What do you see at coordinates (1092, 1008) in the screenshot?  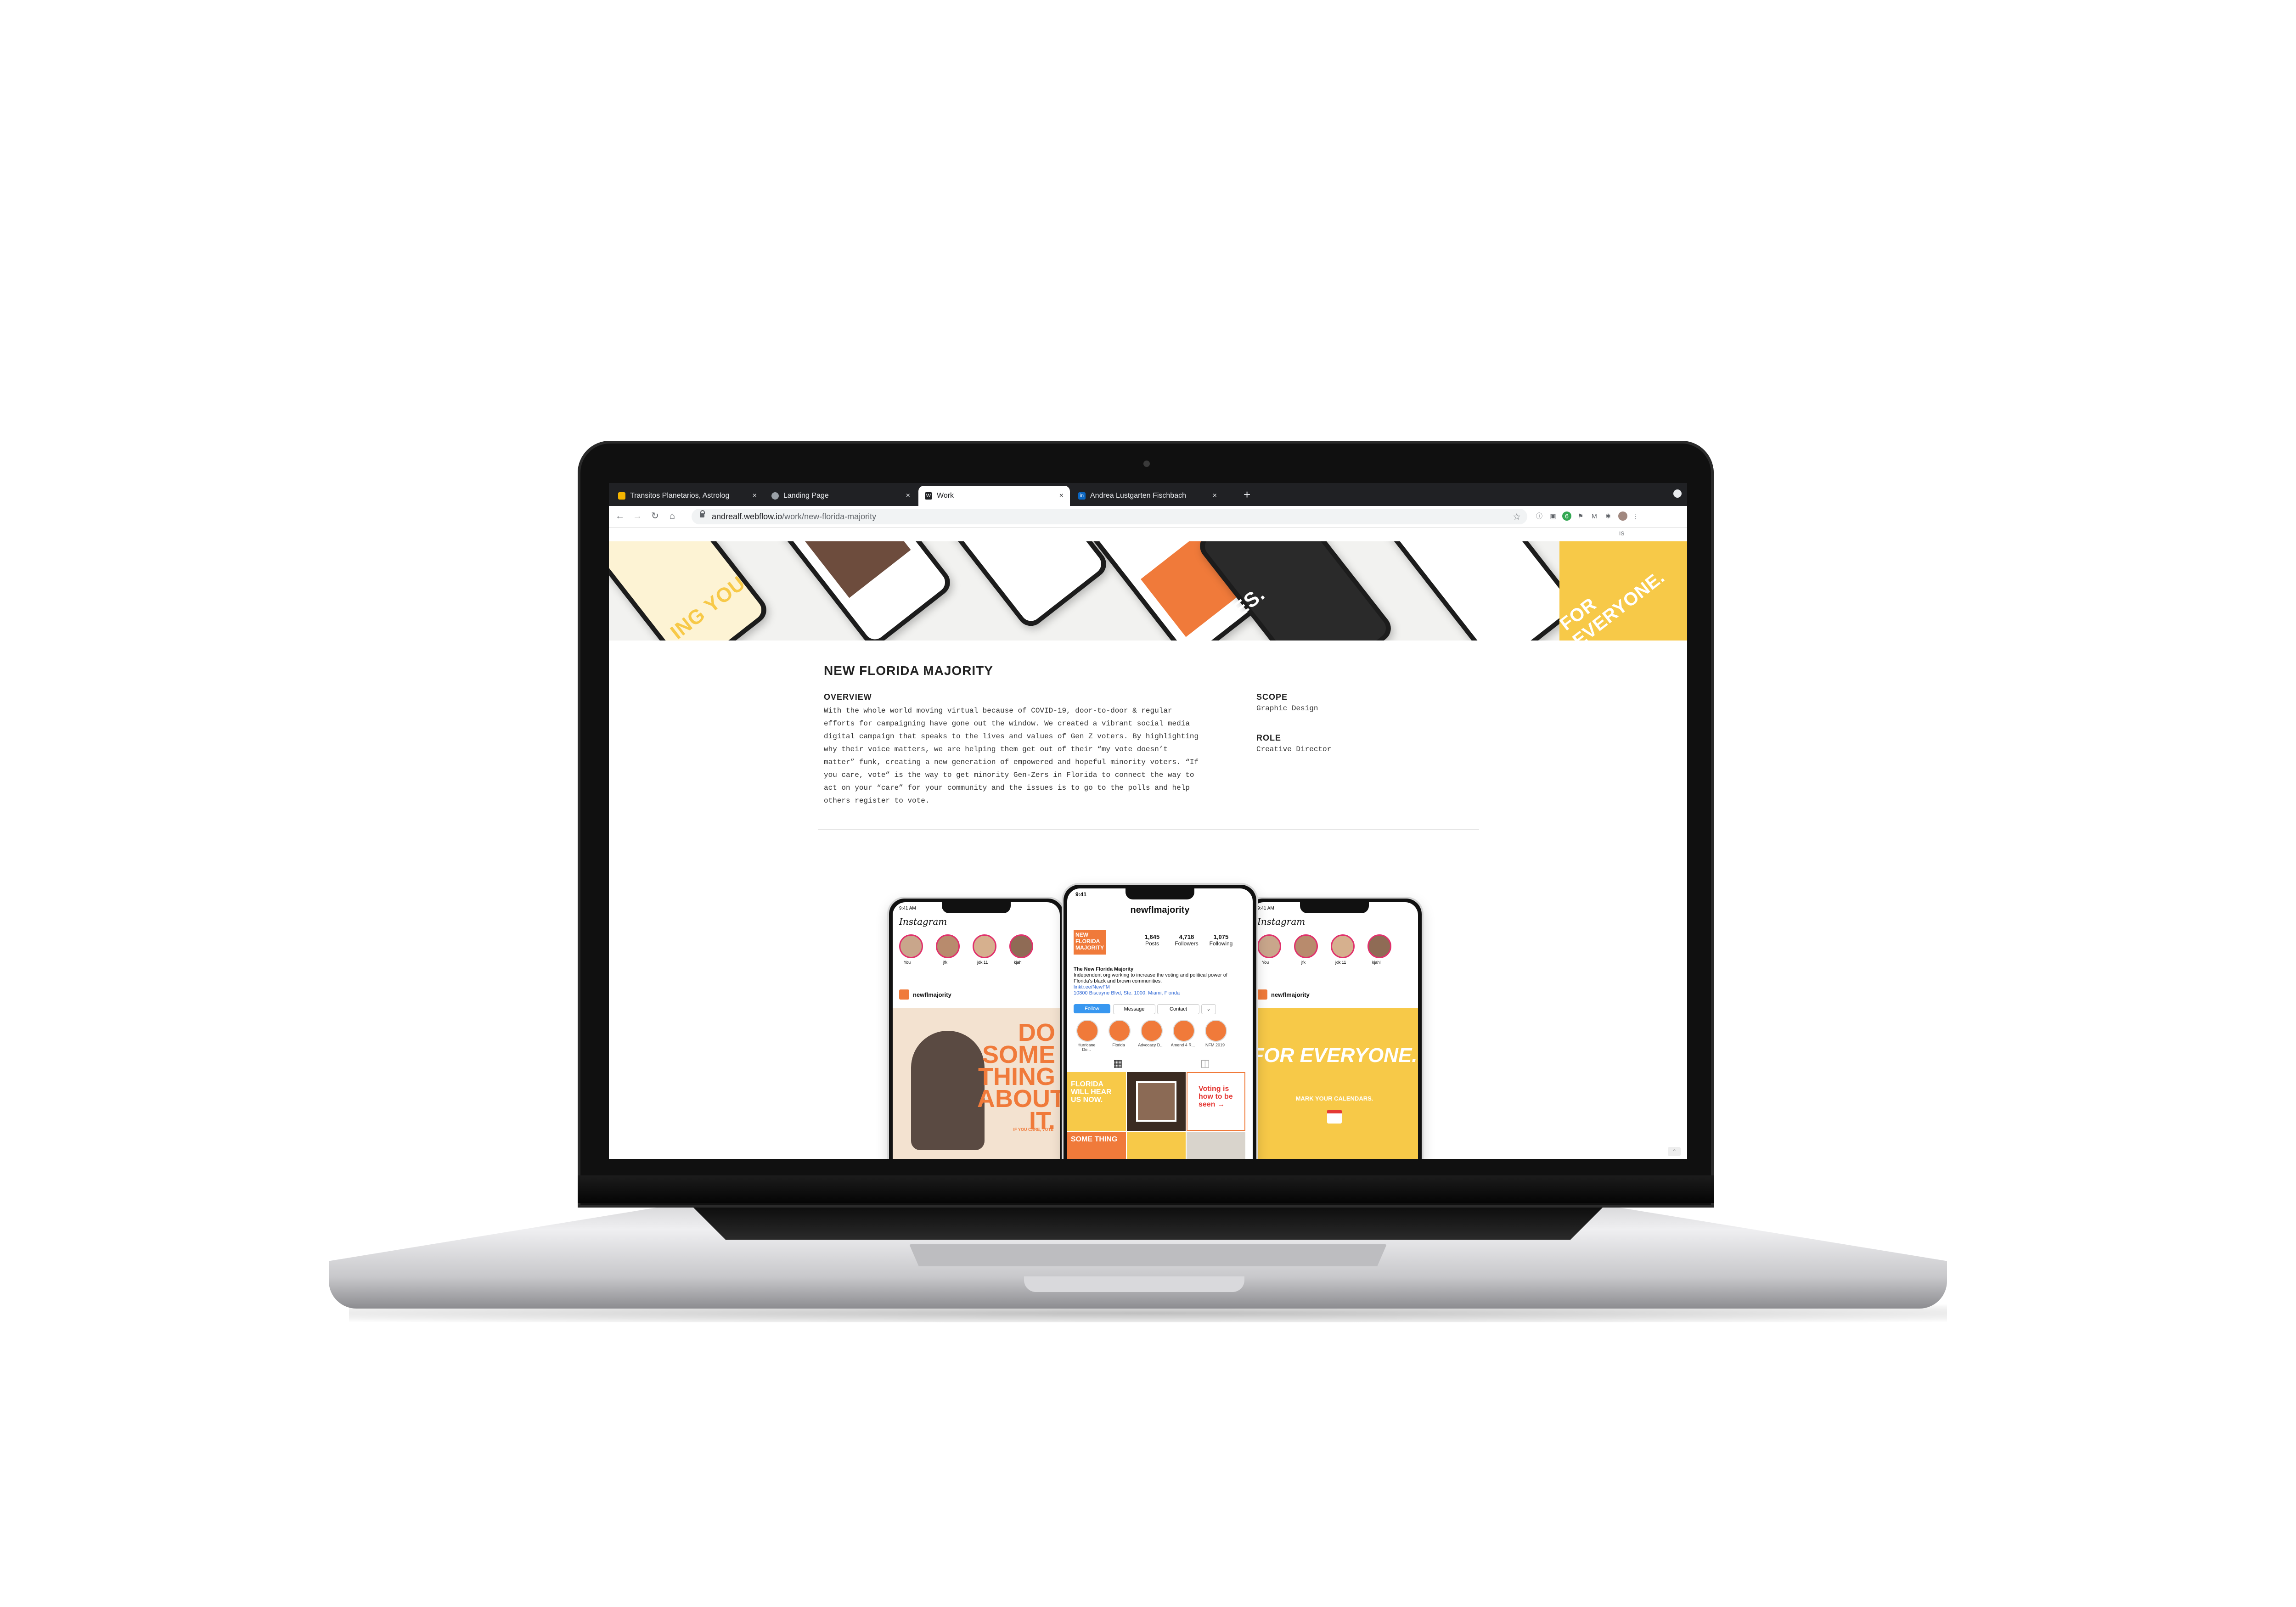 I see `follow-button: Follow` at bounding box center [1092, 1008].